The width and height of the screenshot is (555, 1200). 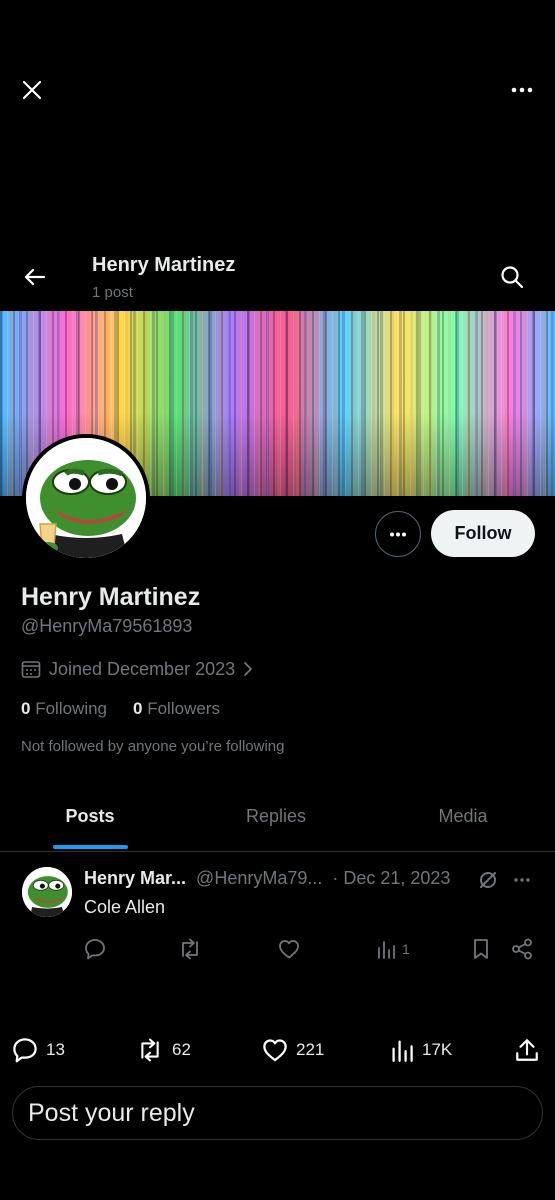 I want to click on post-bookmark-button, so click(x=481, y=949).